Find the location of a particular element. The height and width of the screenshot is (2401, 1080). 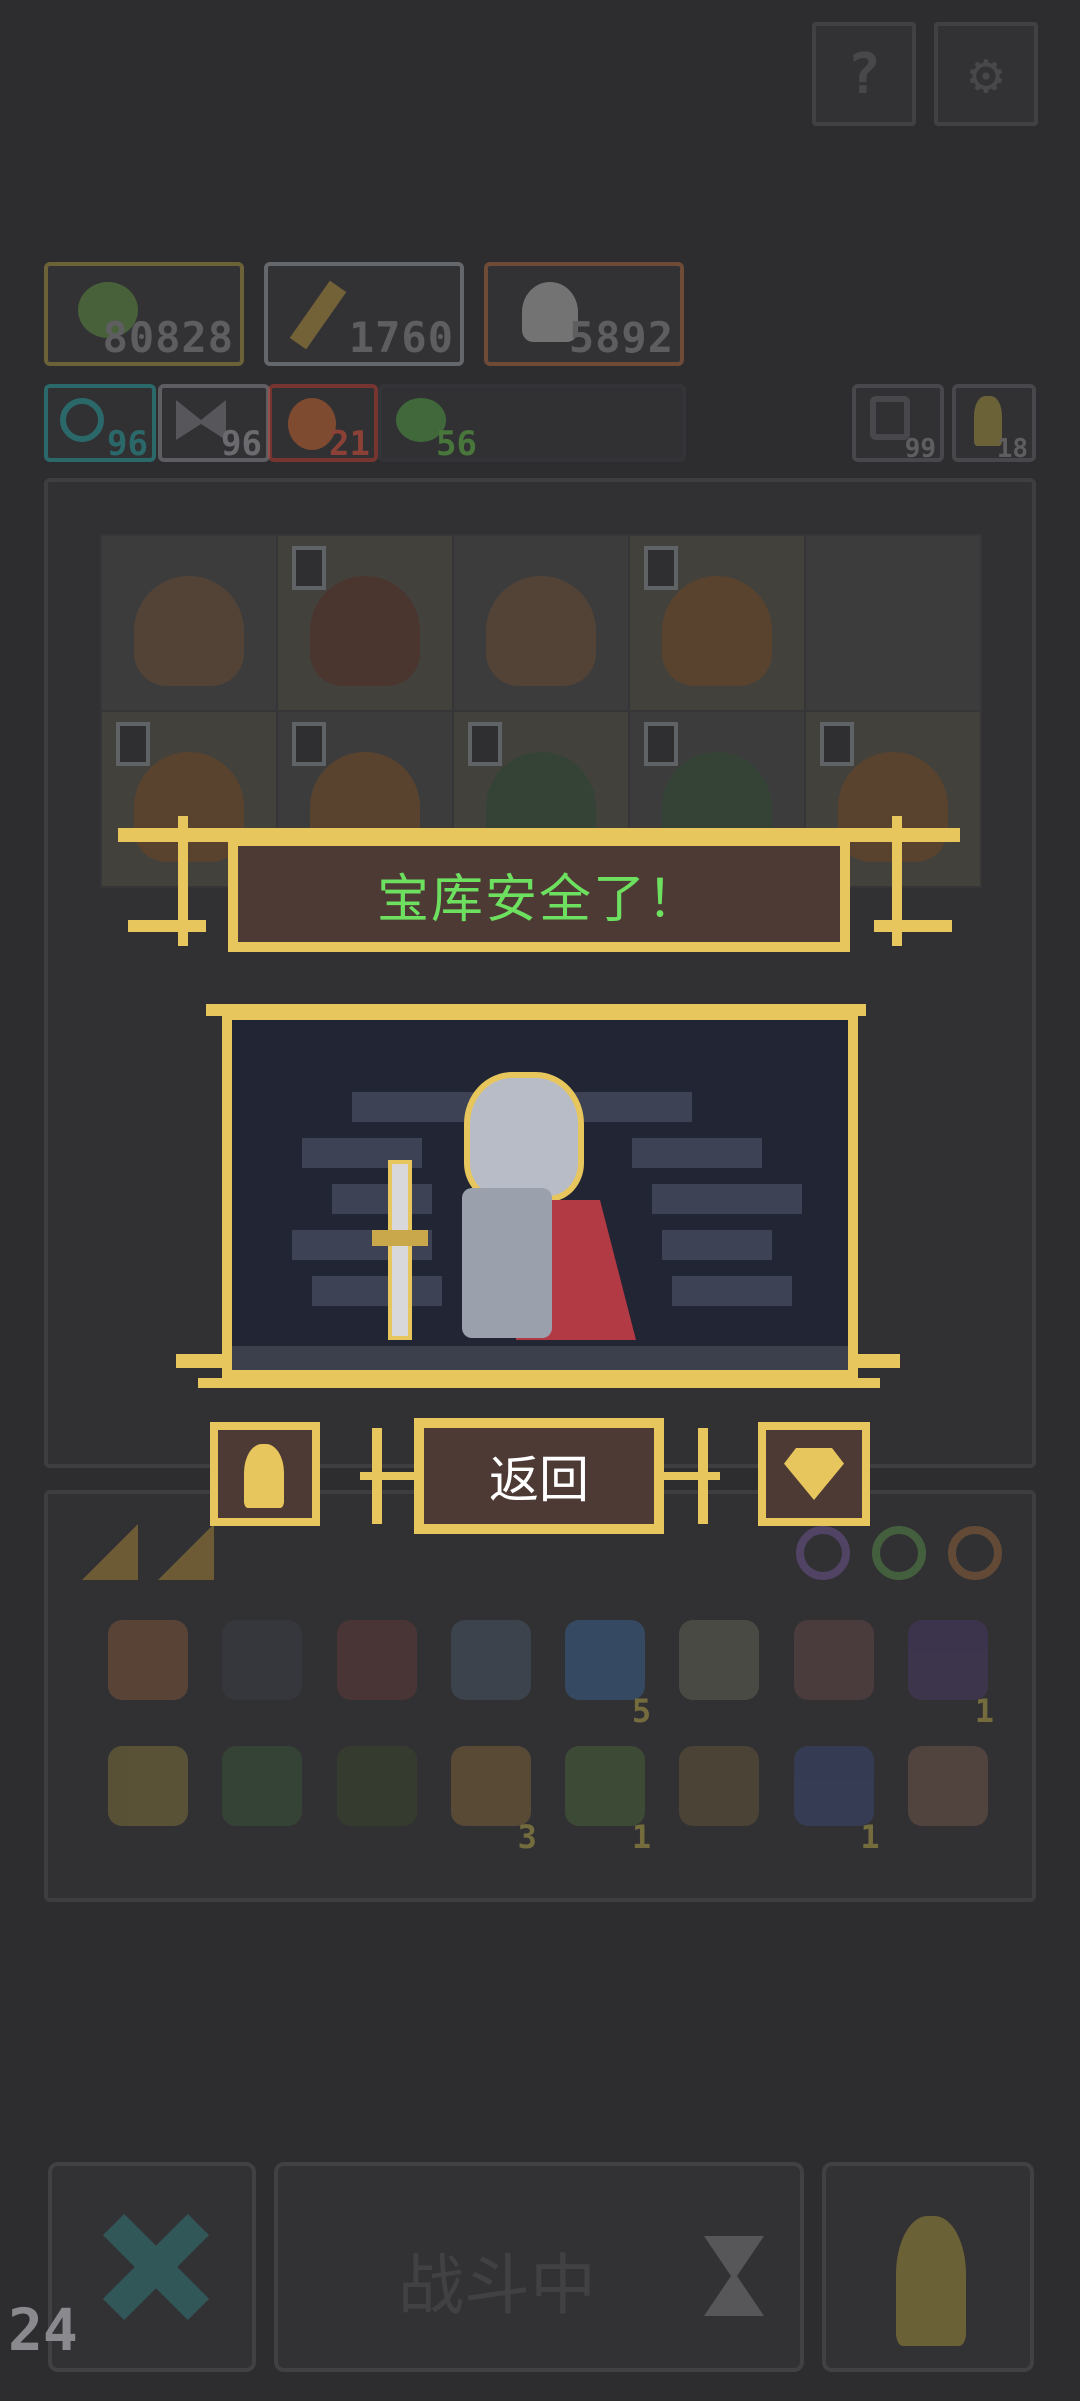

hand-item is located at coordinates (947, 1796).